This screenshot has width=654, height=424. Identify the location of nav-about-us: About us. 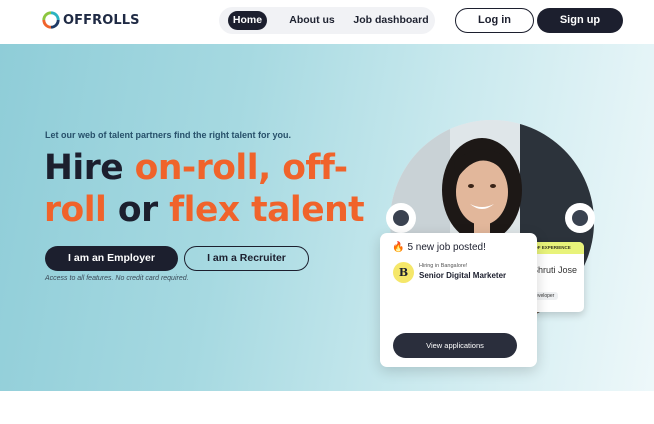
(312, 20).